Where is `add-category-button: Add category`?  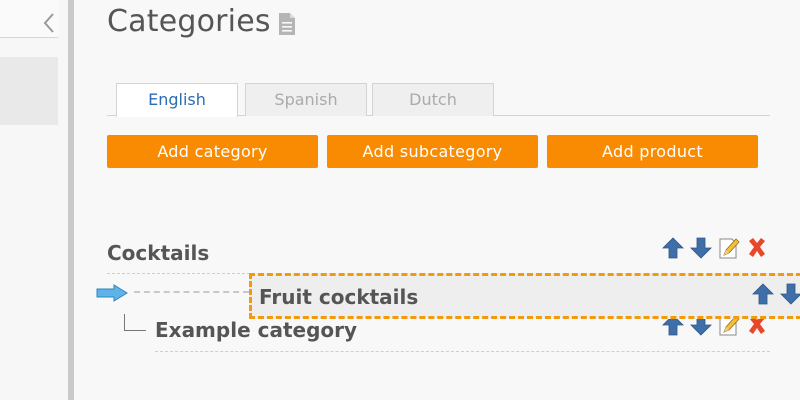 add-category-button: Add category is located at coordinates (212, 151).